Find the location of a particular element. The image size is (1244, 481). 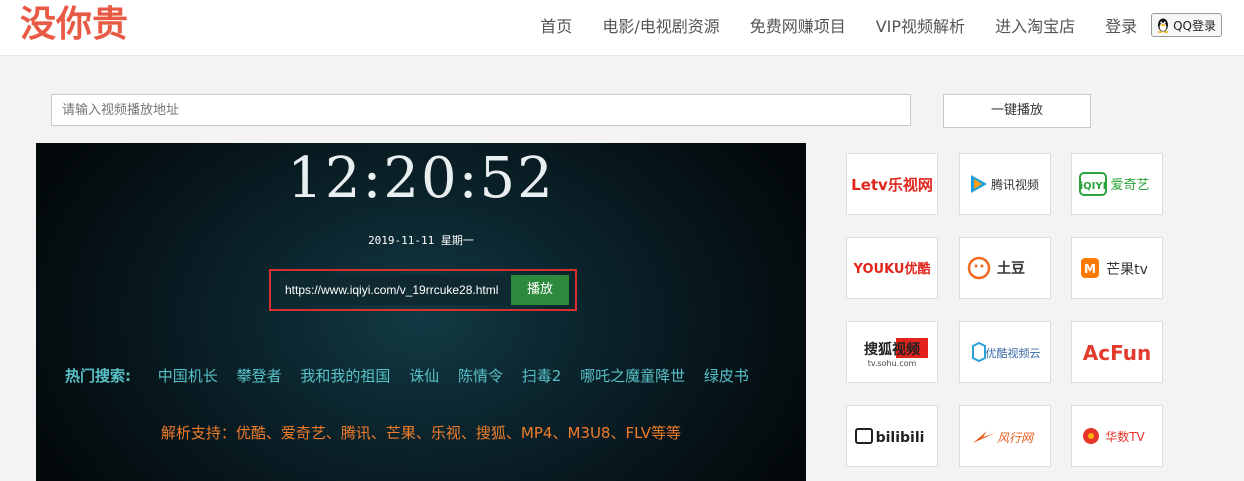

tudou-logo-icon: 土豆 is located at coordinates (996, 268).